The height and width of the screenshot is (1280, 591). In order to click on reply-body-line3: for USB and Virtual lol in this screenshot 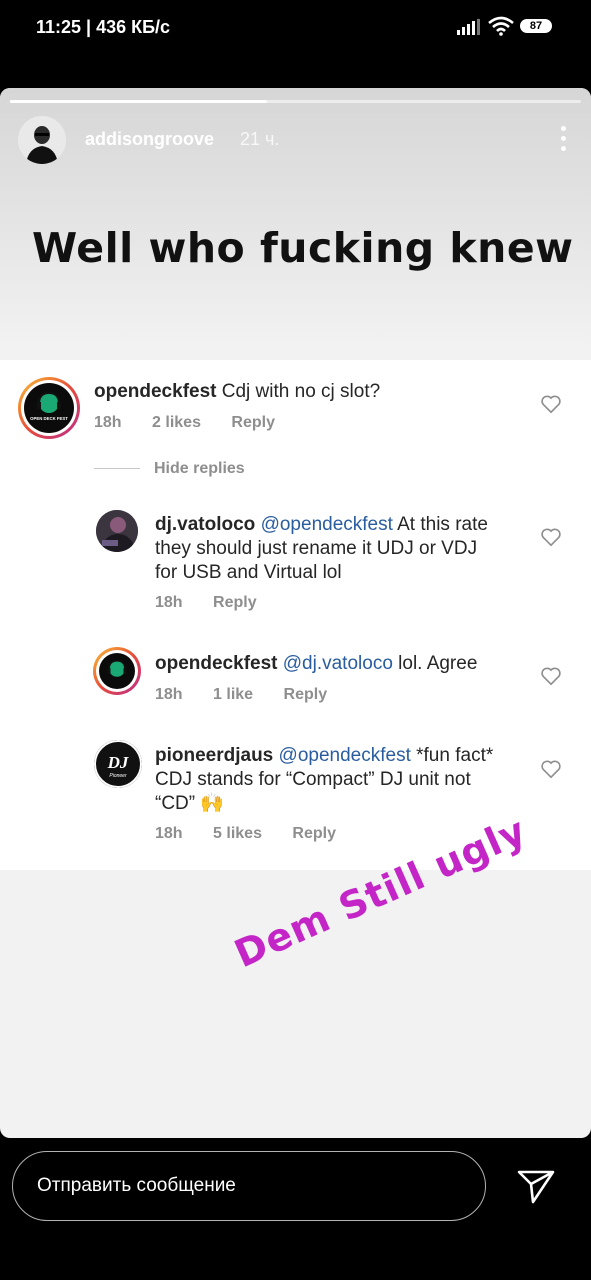, I will do `click(248, 572)`.